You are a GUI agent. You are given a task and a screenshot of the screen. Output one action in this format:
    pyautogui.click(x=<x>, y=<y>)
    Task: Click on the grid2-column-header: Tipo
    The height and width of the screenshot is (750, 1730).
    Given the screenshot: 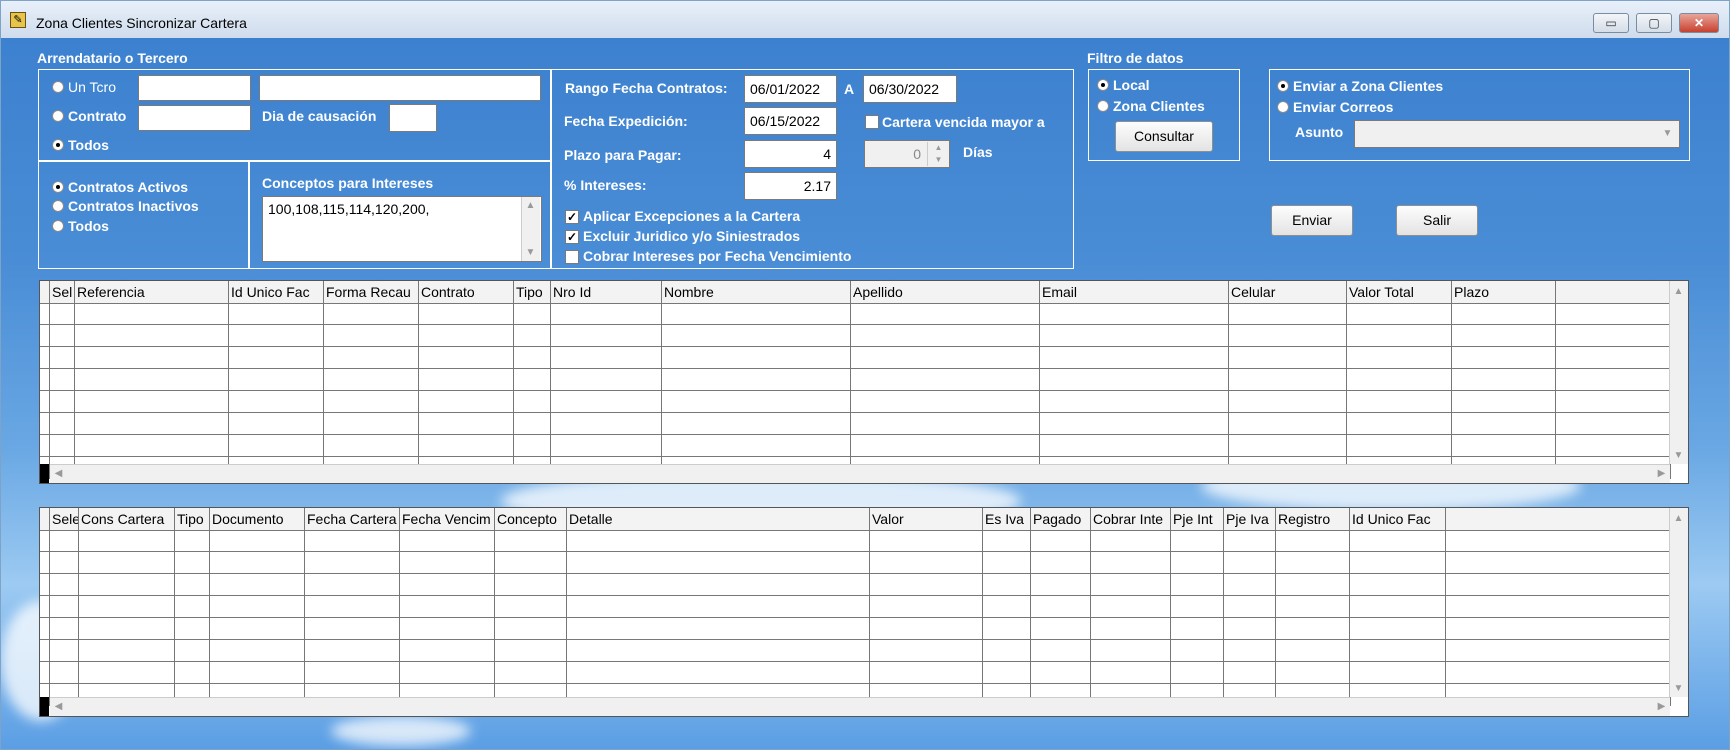 What is the action you would take?
    pyautogui.click(x=192, y=519)
    